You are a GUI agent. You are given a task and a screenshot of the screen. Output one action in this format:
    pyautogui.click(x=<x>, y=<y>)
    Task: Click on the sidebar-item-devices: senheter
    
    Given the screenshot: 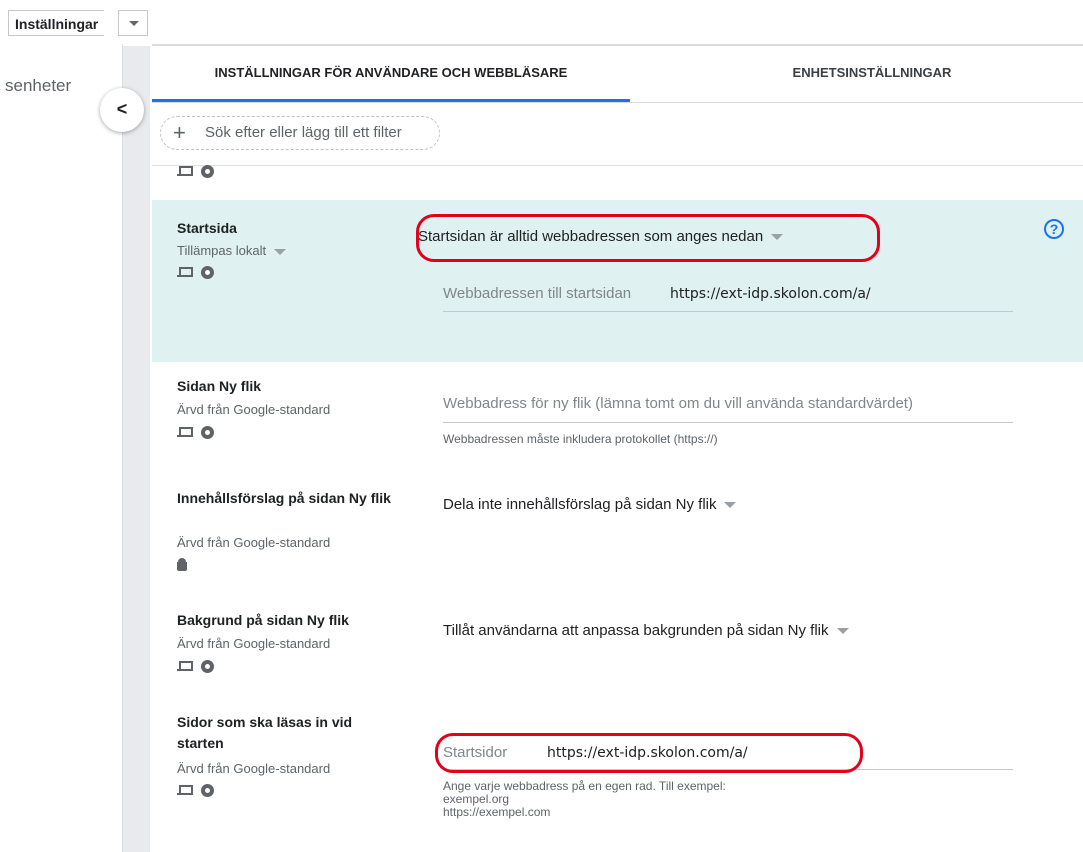 What is the action you would take?
    pyautogui.click(x=38, y=86)
    